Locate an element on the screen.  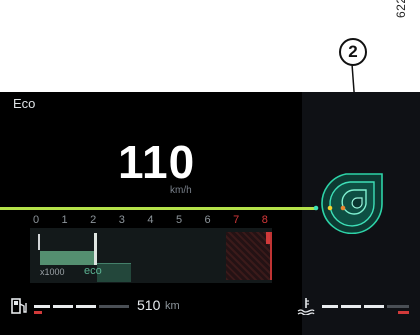
tachometer-tick-label: 1 is located at coordinates (64, 220).